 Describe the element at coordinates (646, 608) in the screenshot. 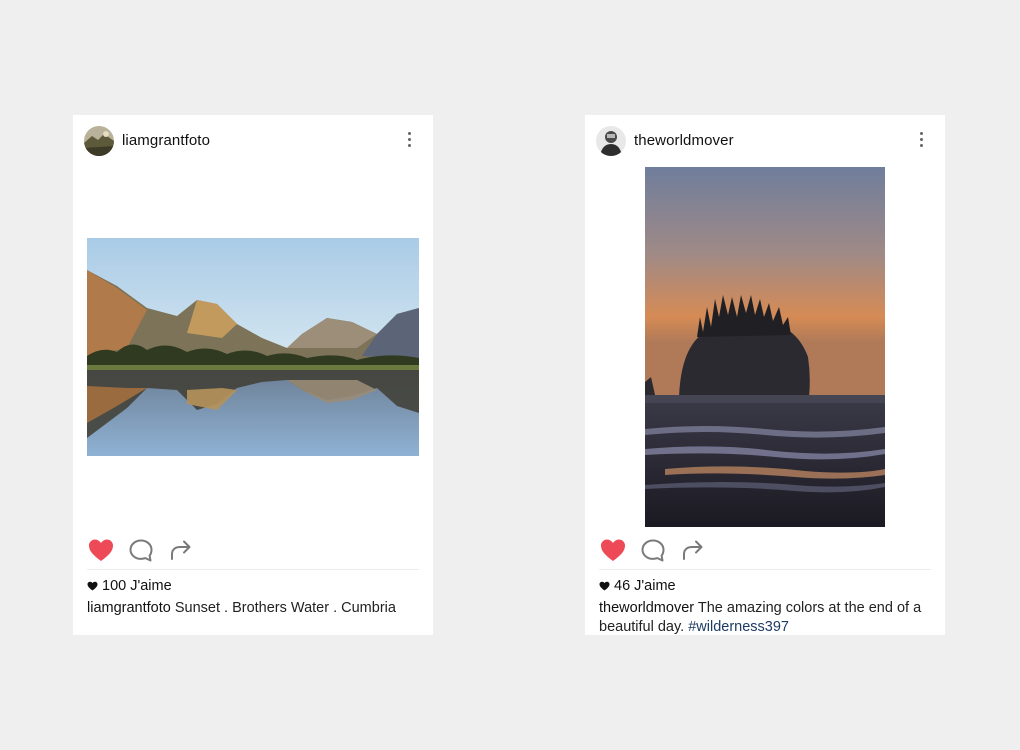

I see `caption-username: theworldmover` at that location.